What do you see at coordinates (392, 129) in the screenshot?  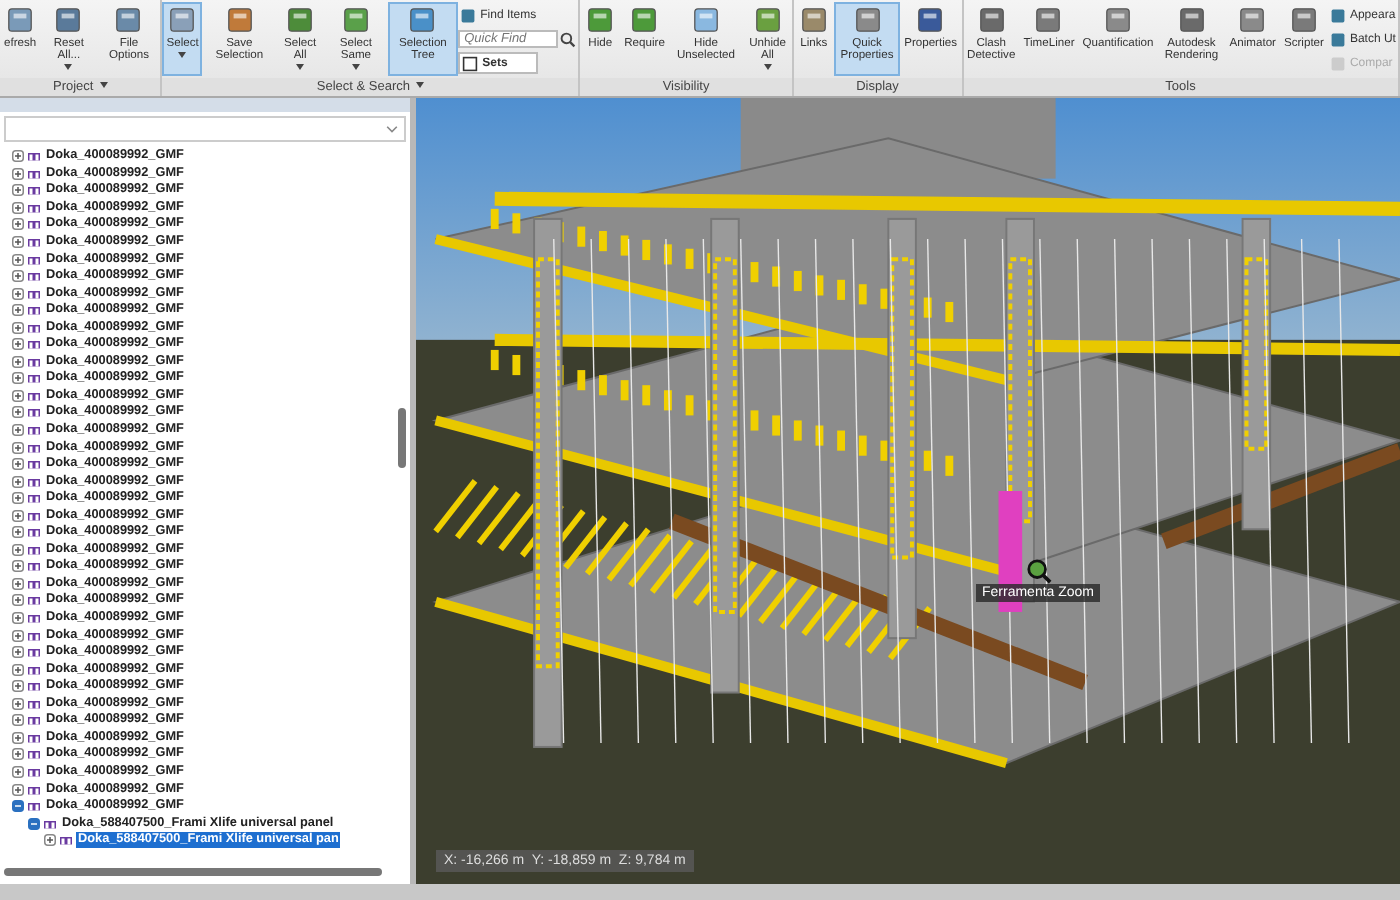 I see `chevron-icon` at bounding box center [392, 129].